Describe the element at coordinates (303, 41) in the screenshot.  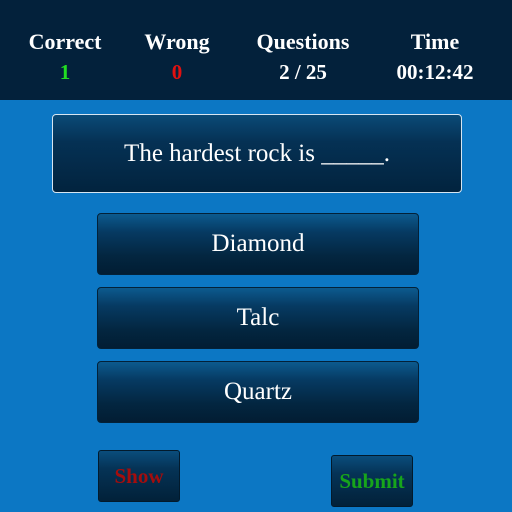
I see `questions-label: Questions` at that location.